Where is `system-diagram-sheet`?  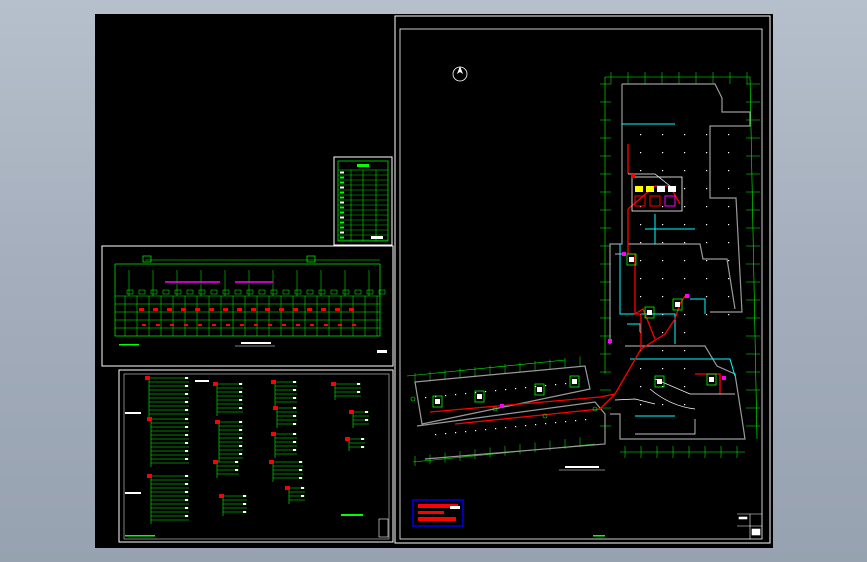
system-diagram-sheet is located at coordinates (247, 306).